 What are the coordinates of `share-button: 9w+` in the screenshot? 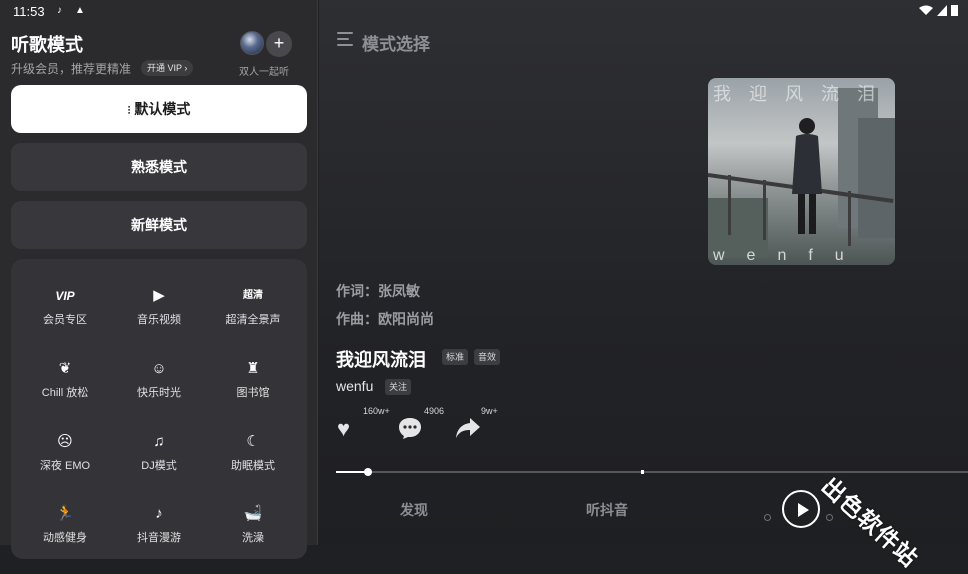 It's located at (476, 424).